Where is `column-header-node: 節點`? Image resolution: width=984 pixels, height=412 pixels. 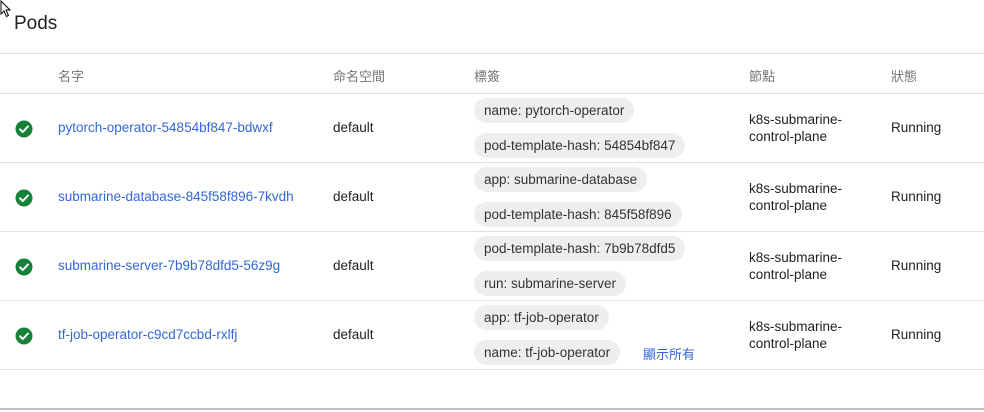
column-header-node: 節點 is located at coordinates (762, 75).